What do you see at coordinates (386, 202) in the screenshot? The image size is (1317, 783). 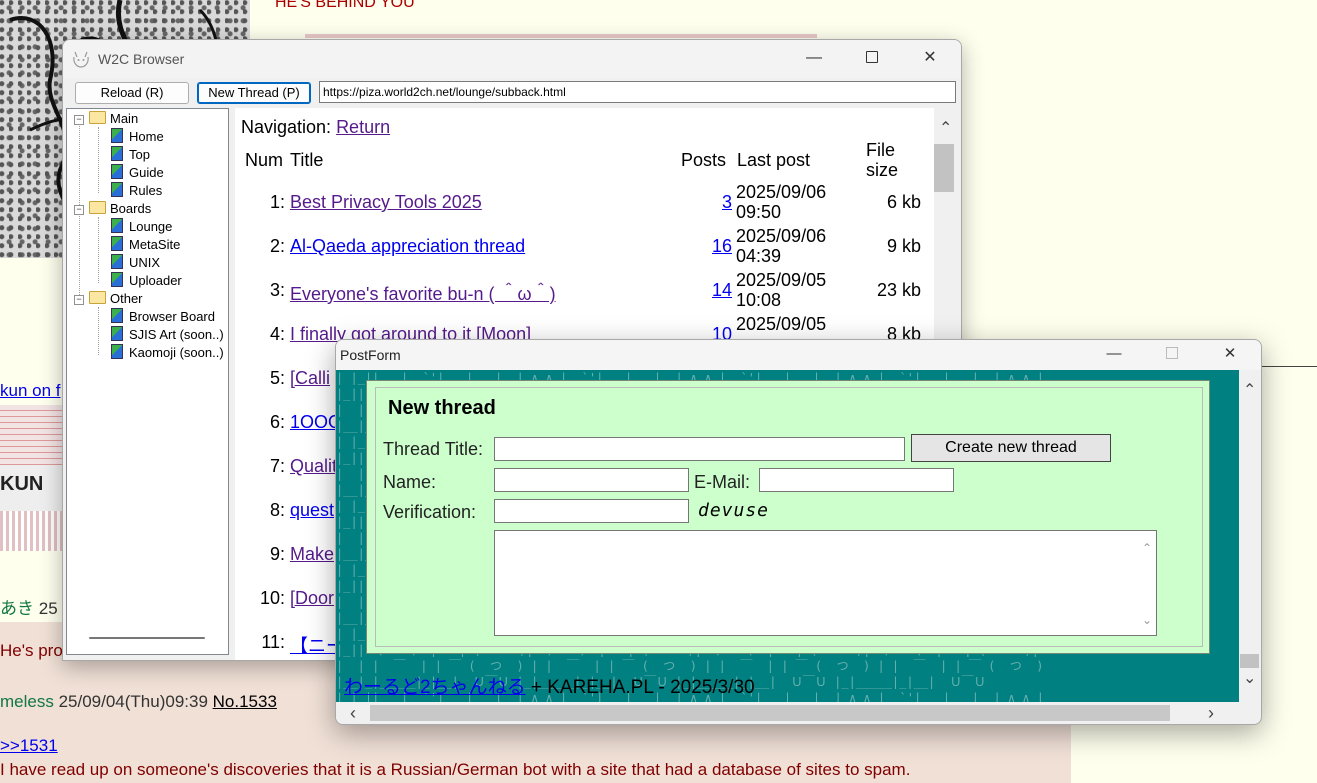 I see `thread-title-link: Best Privacy Tools 2025` at bounding box center [386, 202].